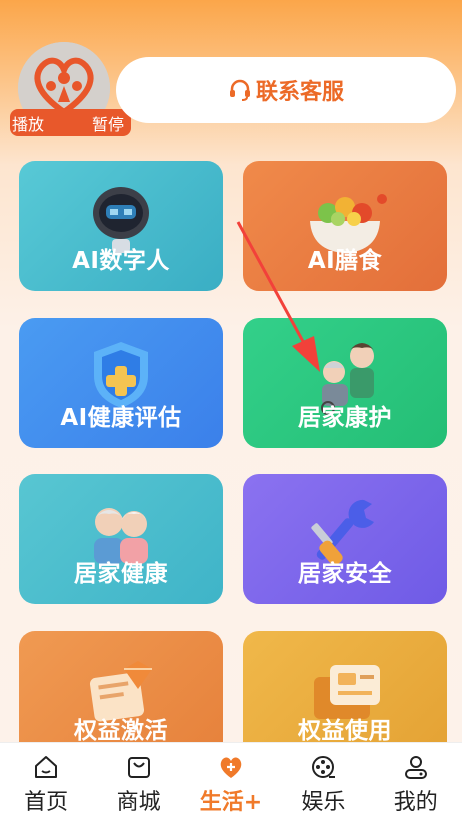 This screenshot has height=825, width=462. Describe the element at coordinates (139, 784) in the screenshot. I see `tab-mall: 商城` at that location.